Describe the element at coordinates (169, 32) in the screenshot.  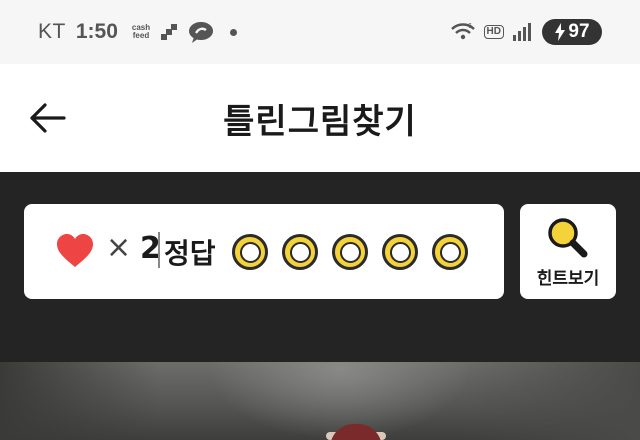
I see `stairs-icon` at that location.